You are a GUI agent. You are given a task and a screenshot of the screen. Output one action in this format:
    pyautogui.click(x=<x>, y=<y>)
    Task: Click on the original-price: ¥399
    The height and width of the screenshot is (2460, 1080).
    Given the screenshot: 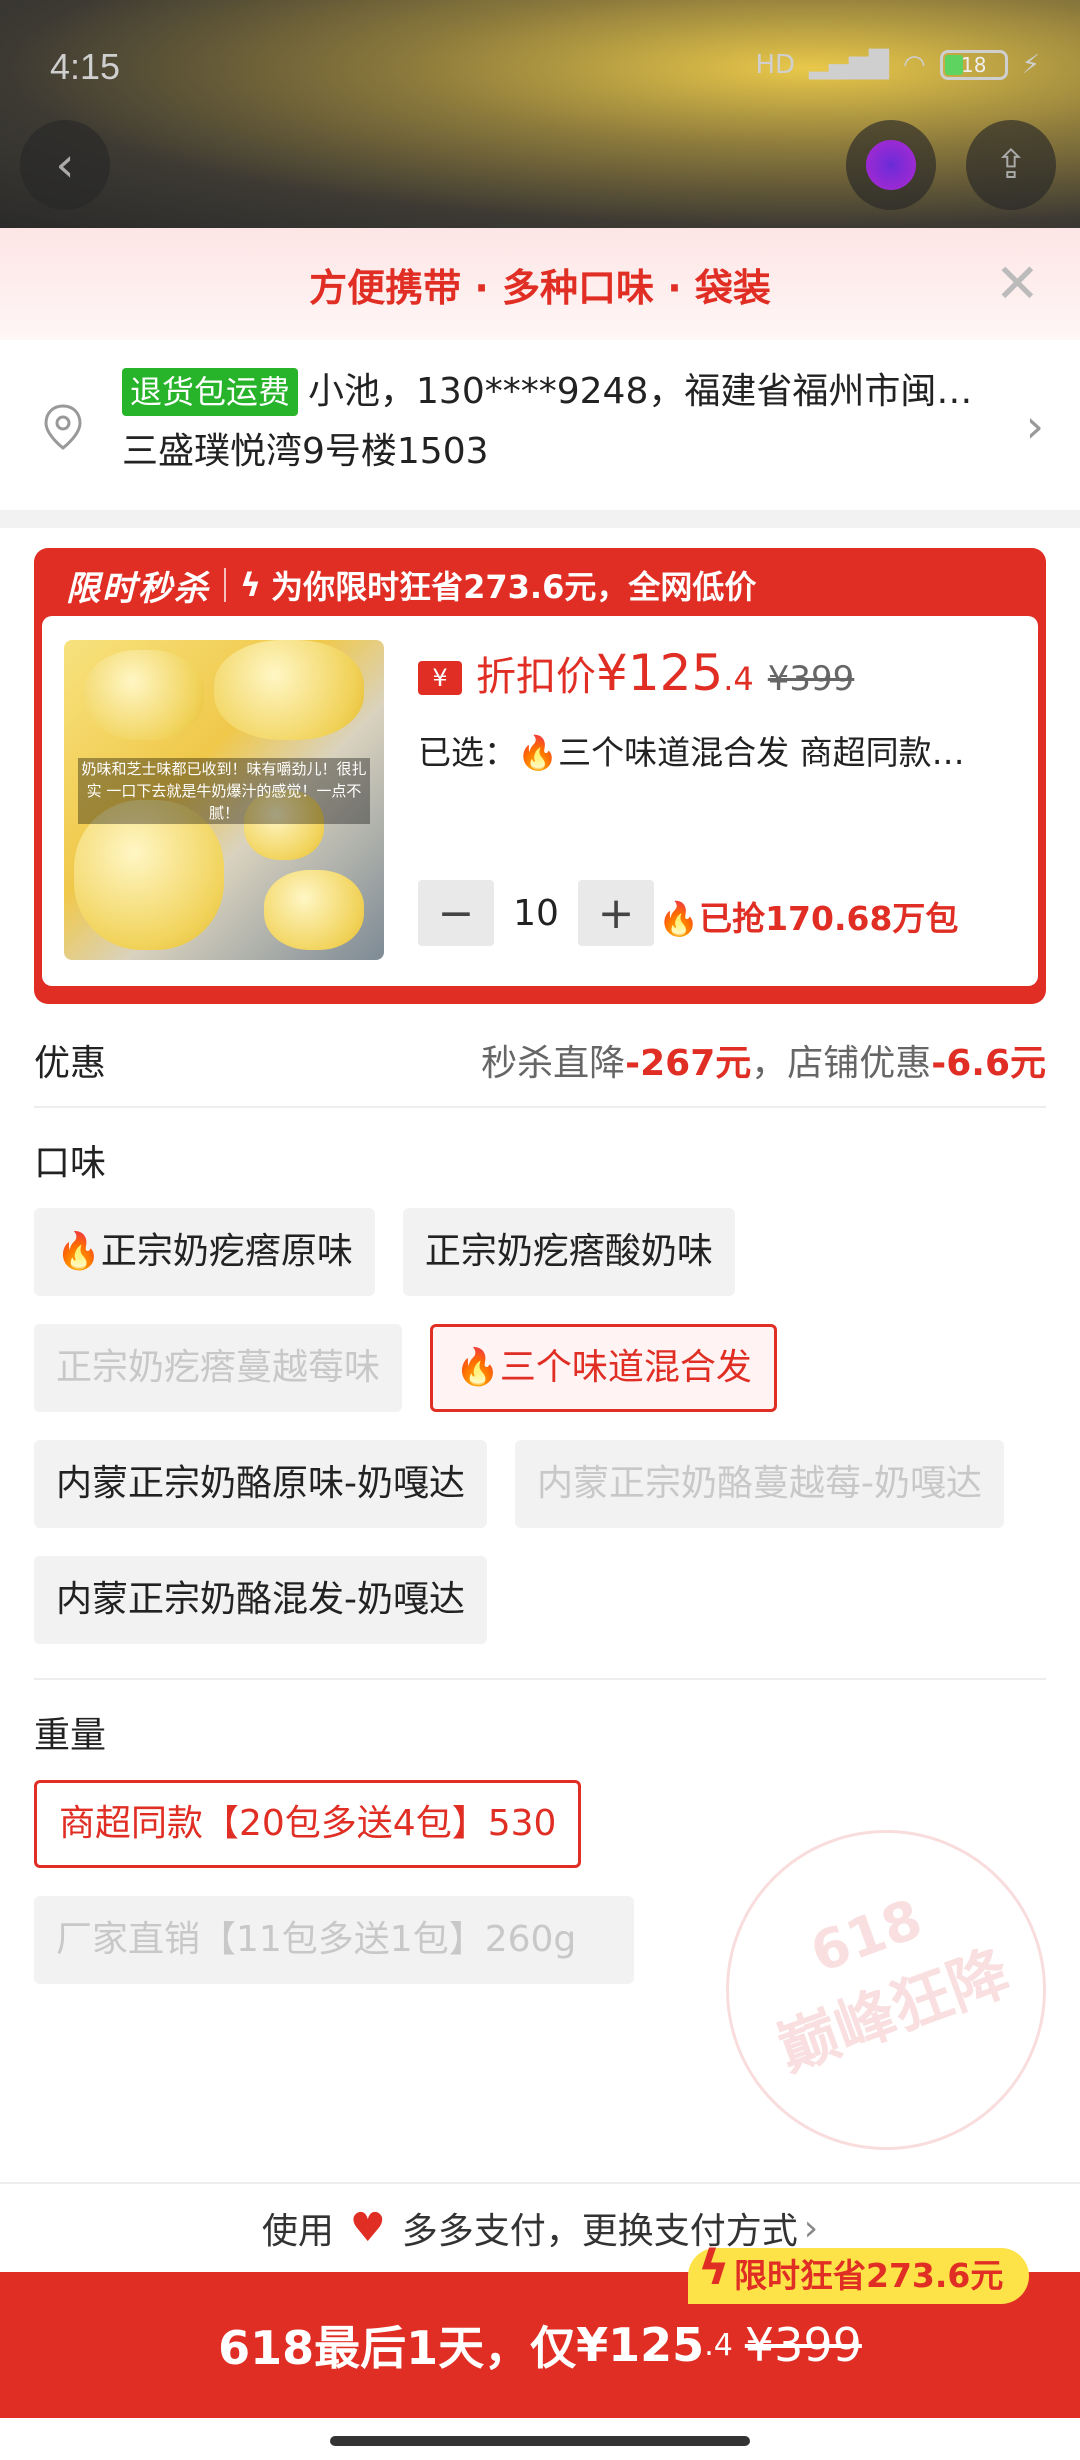 What is the action you would take?
    pyautogui.click(x=811, y=679)
    